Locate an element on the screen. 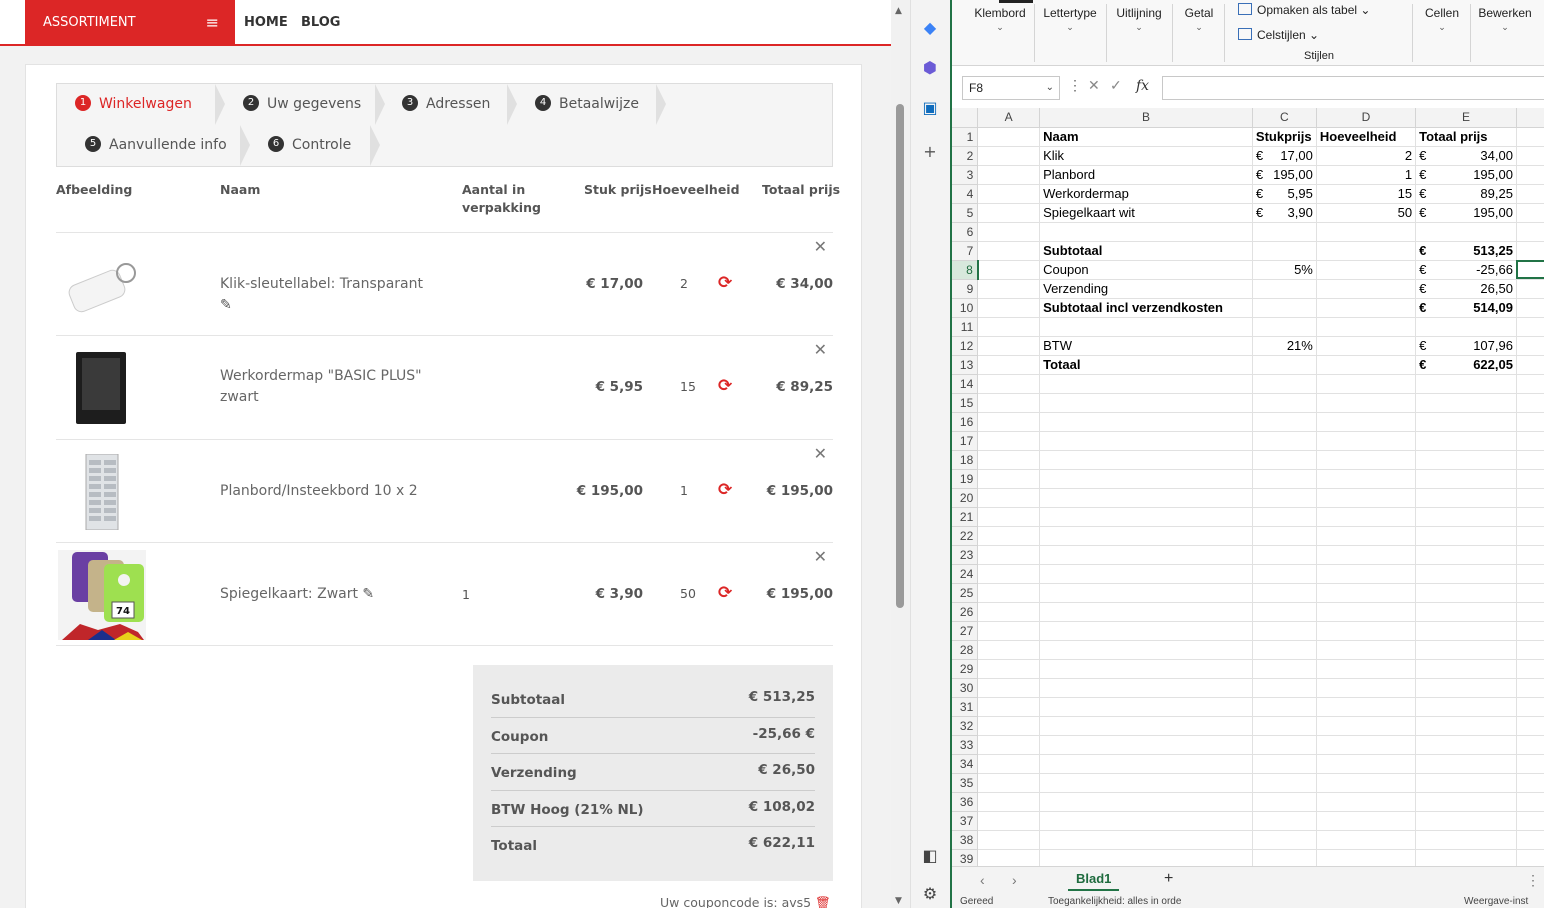  row-header: 14 is located at coordinates (965, 384).